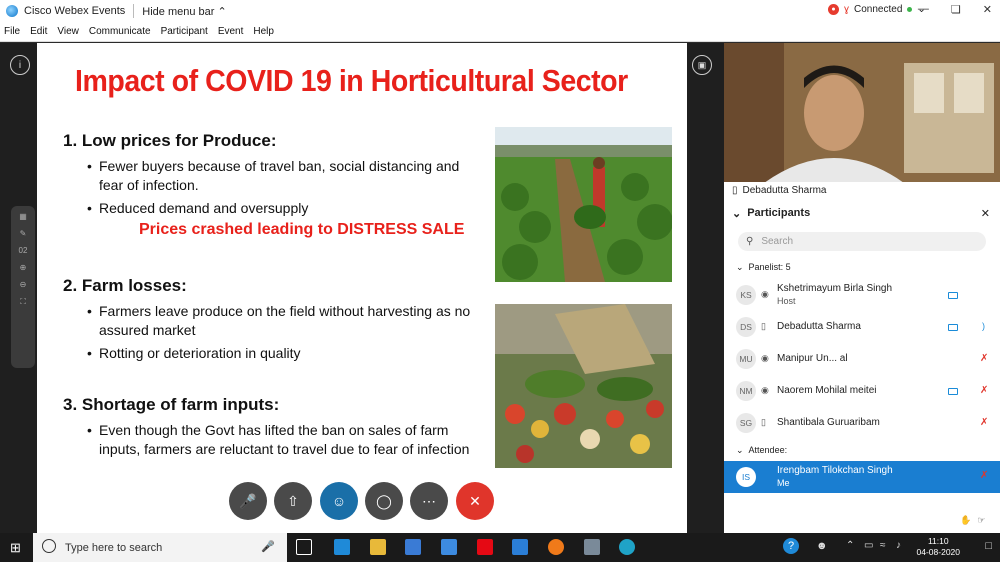 Image resolution: width=1000 pixels, height=562 pixels. I want to click on speaker-video, so click(862, 120).